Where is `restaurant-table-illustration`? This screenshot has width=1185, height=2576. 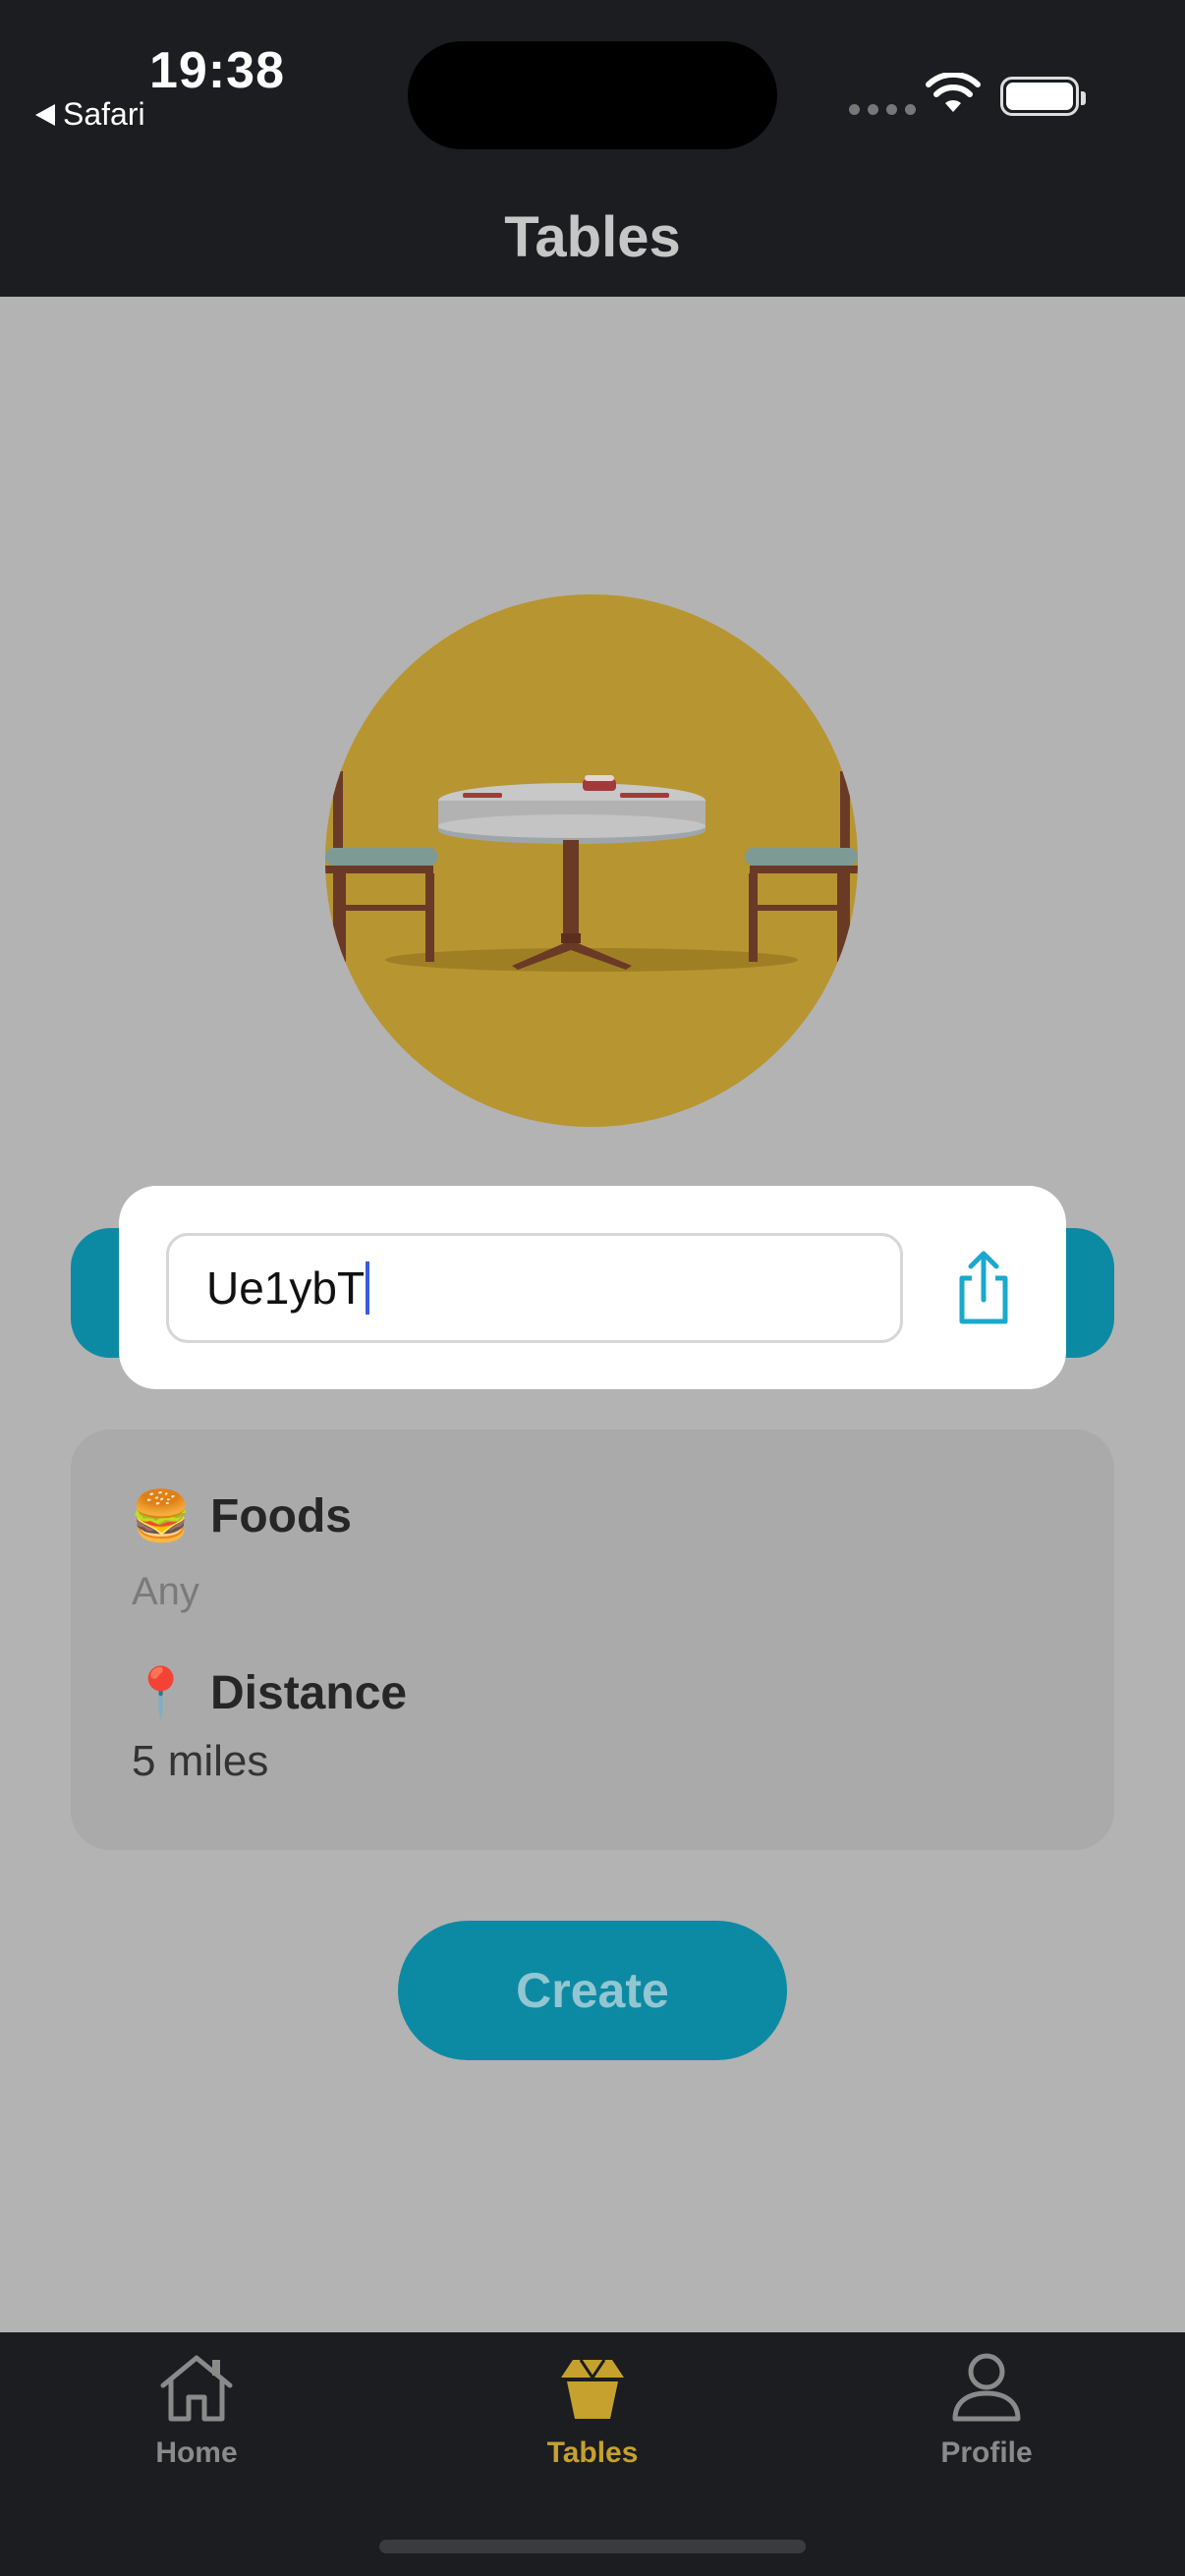 restaurant-table-illustration is located at coordinates (592, 860).